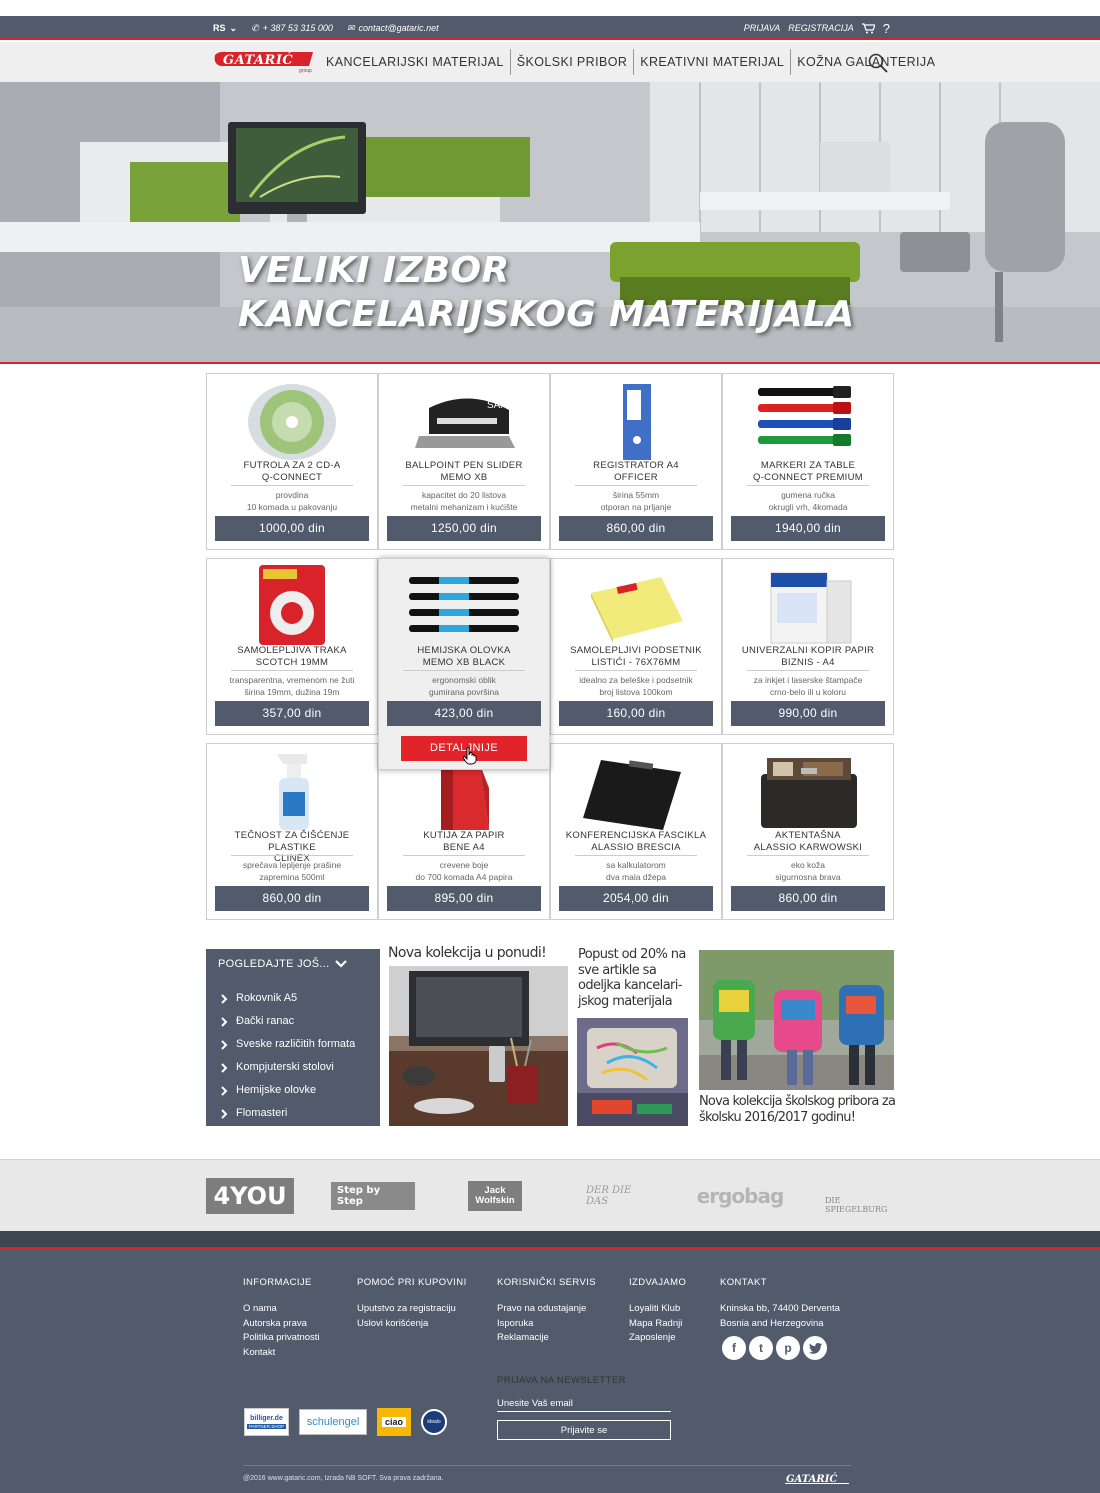  Describe the element at coordinates (287, 1067) in the screenshot. I see `more-links-item: Kompjuterski stolovi` at that location.